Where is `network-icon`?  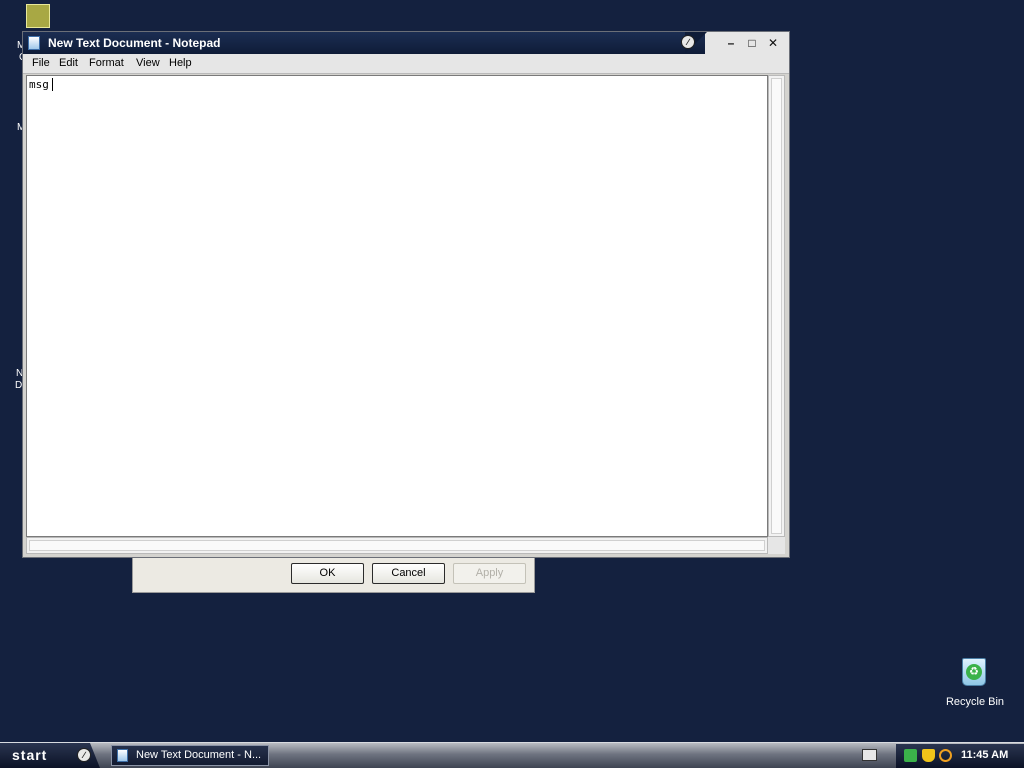
network-icon is located at coordinates (910, 755).